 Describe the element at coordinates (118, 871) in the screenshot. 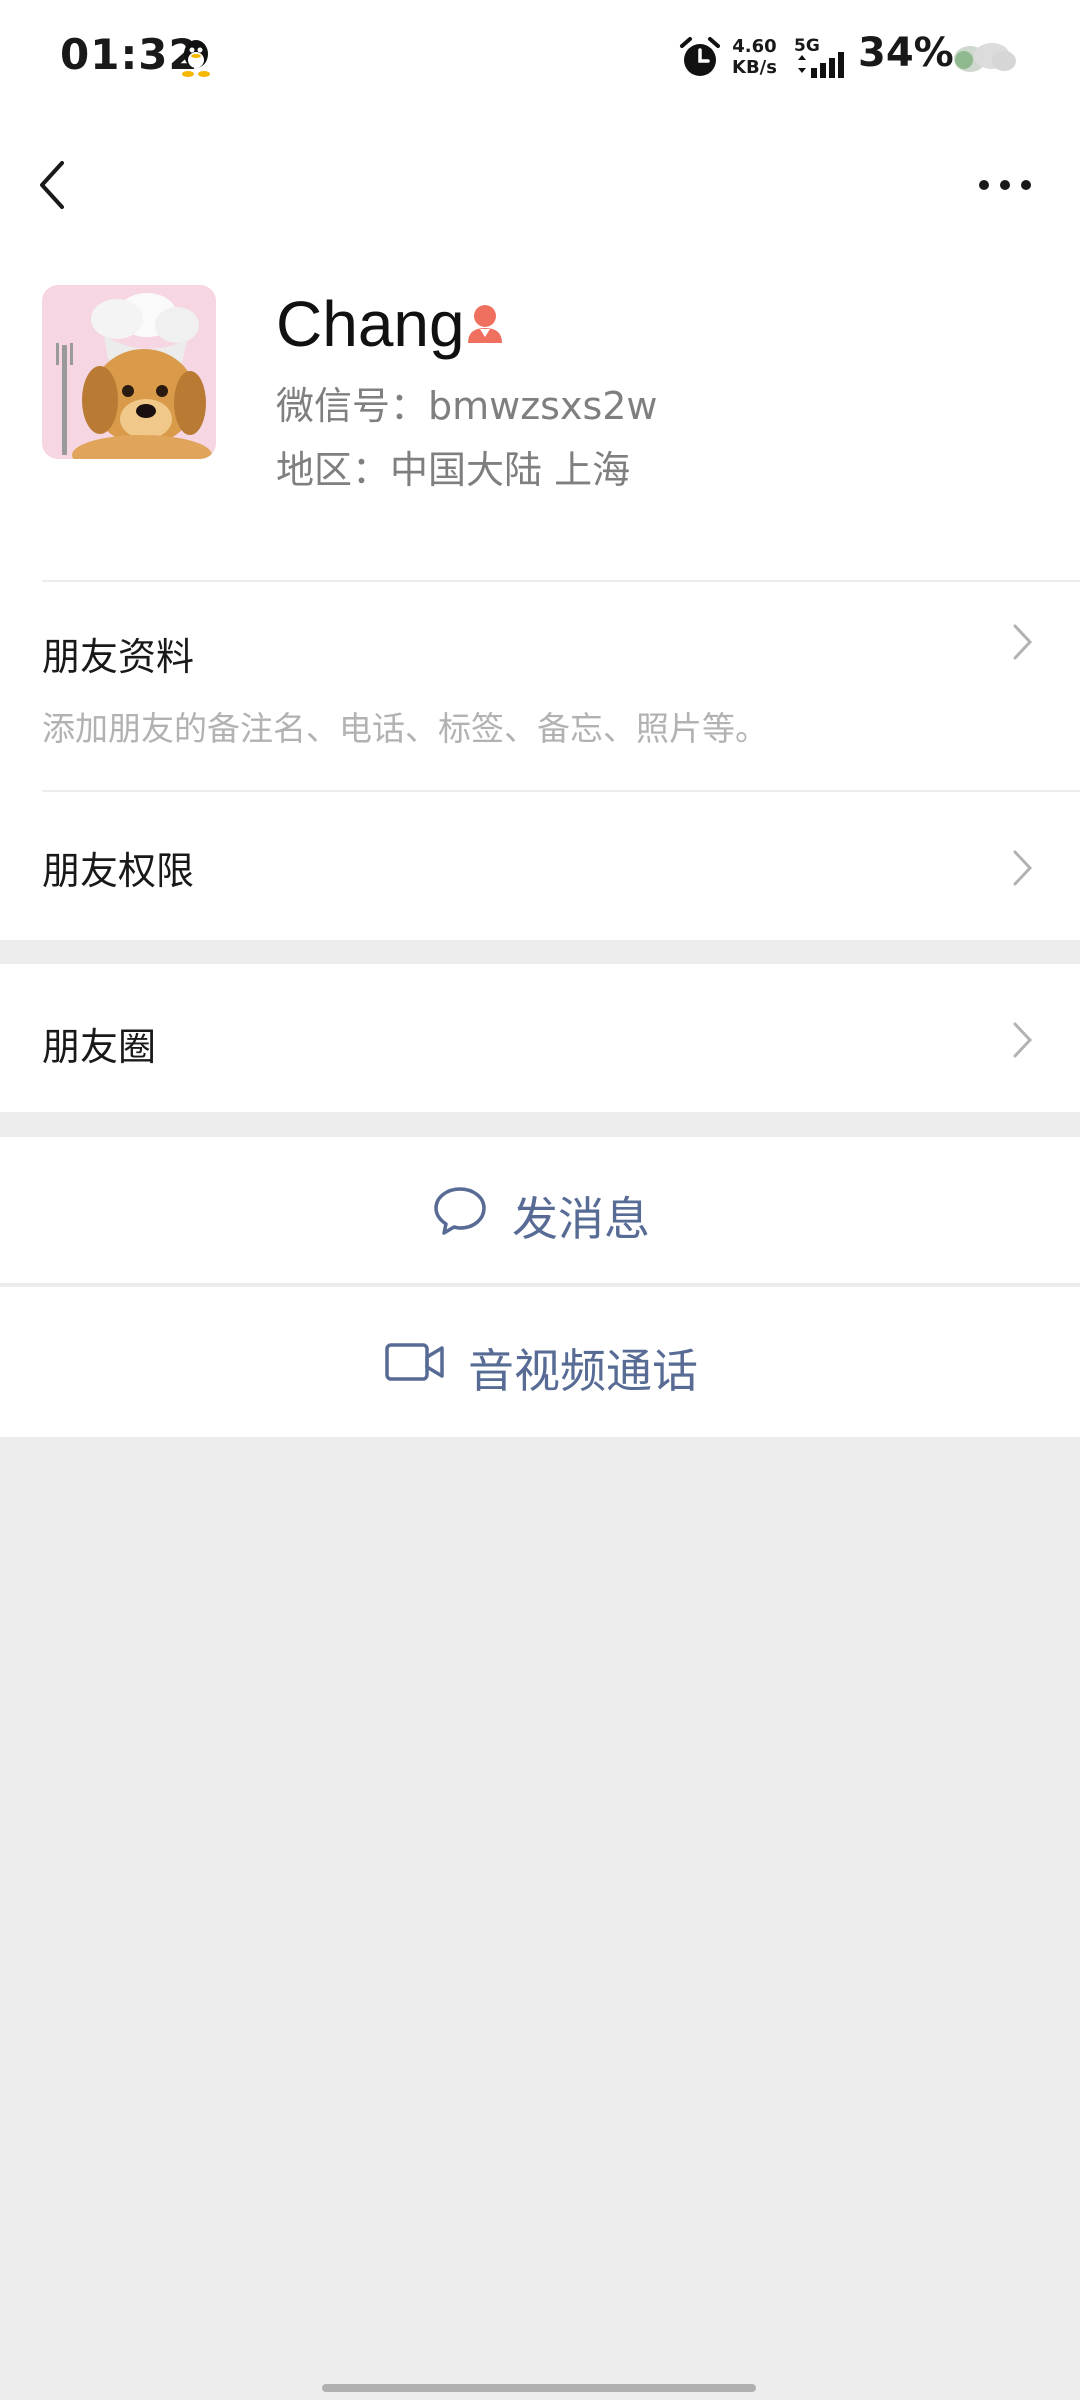

I see `friend-permission-title: 朋友权限` at that location.